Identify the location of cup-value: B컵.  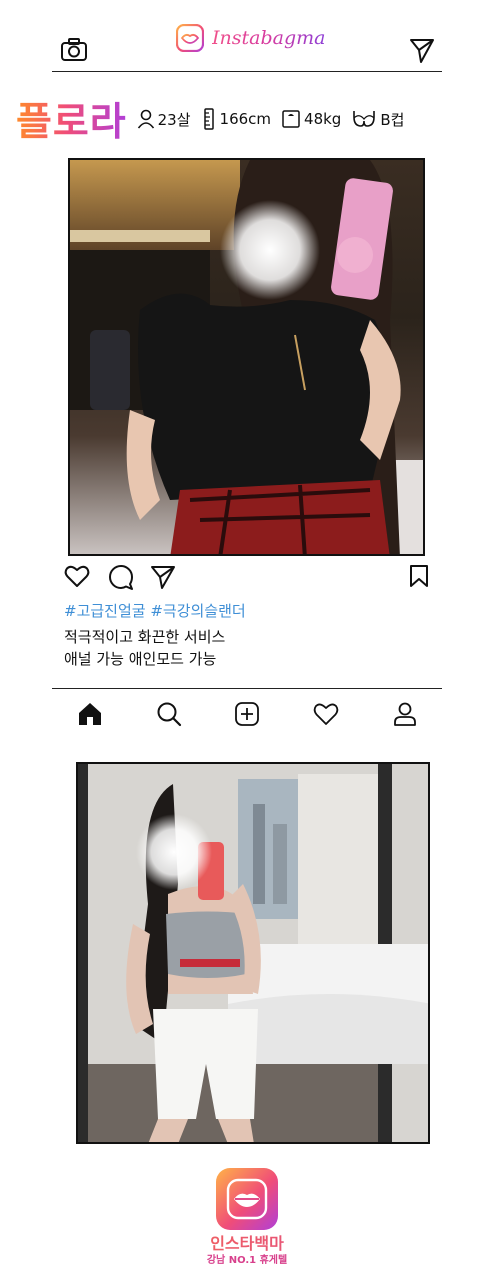
(392, 119).